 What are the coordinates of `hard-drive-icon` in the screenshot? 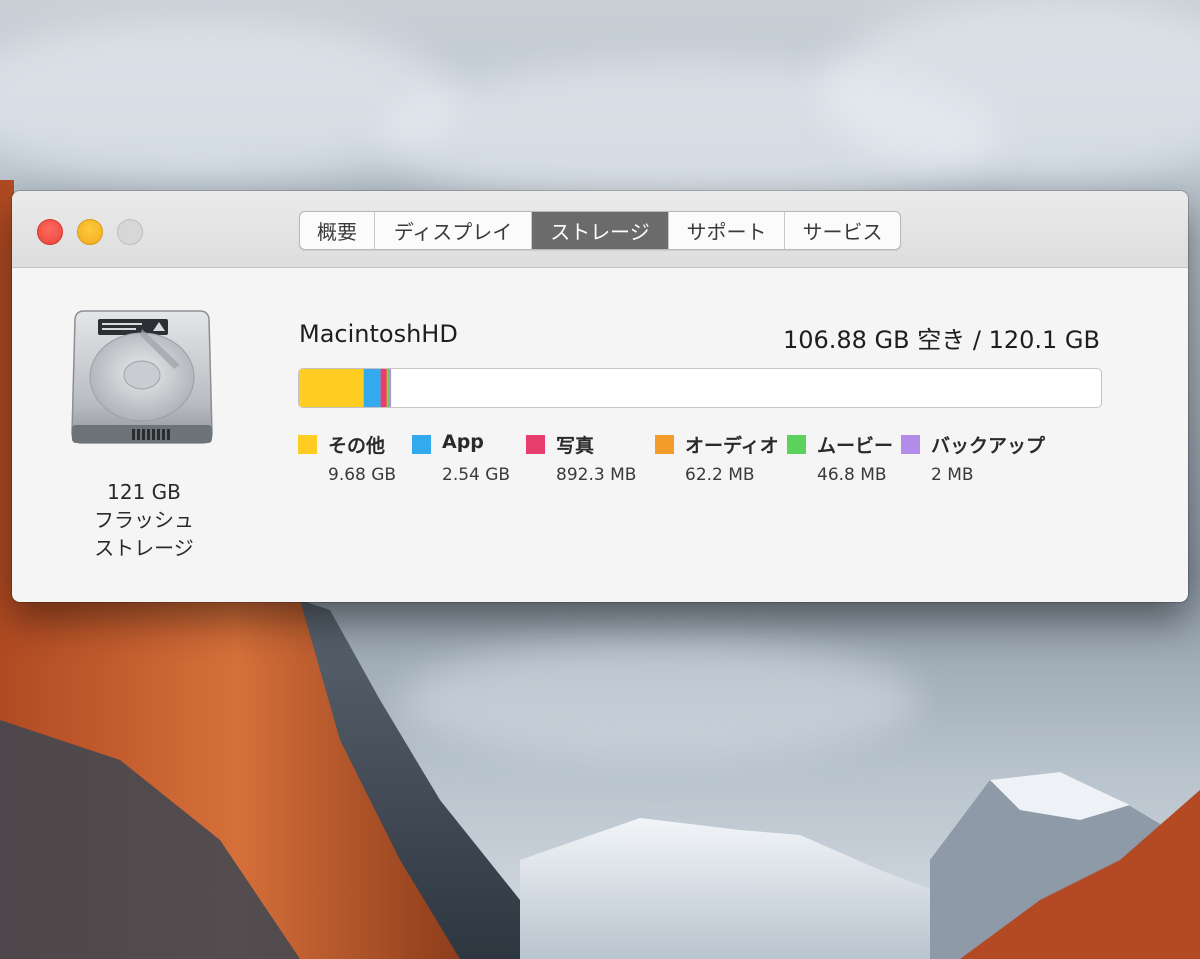 It's located at (142, 377).